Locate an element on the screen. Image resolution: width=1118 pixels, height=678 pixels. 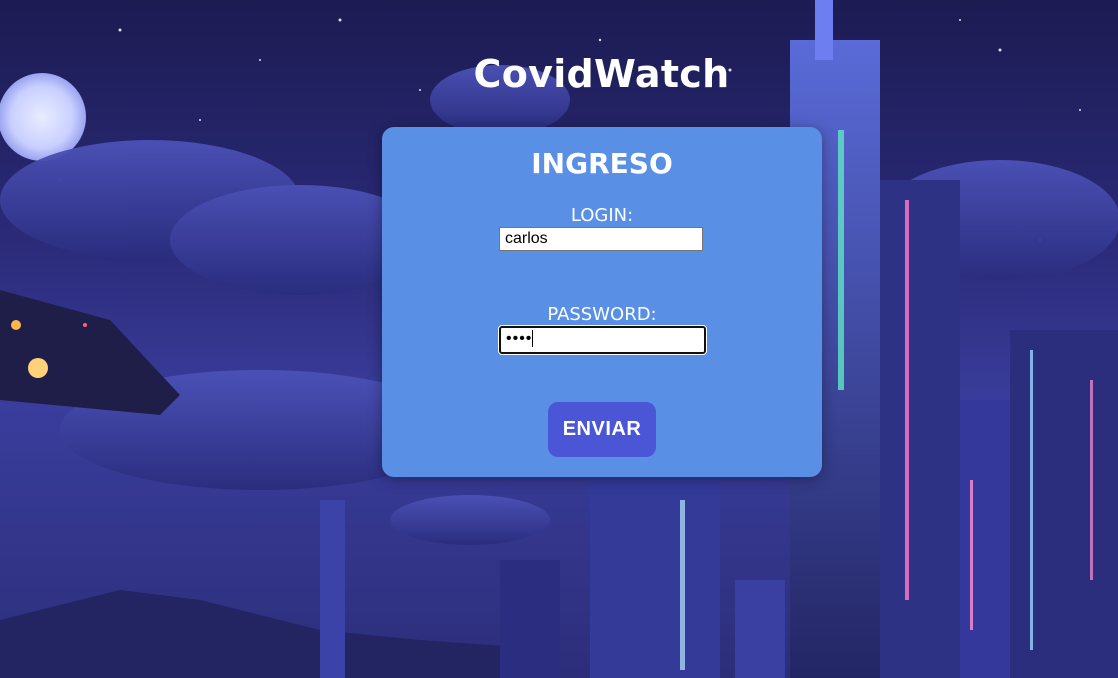
password-label: PASSWORD: is located at coordinates (602, 314).